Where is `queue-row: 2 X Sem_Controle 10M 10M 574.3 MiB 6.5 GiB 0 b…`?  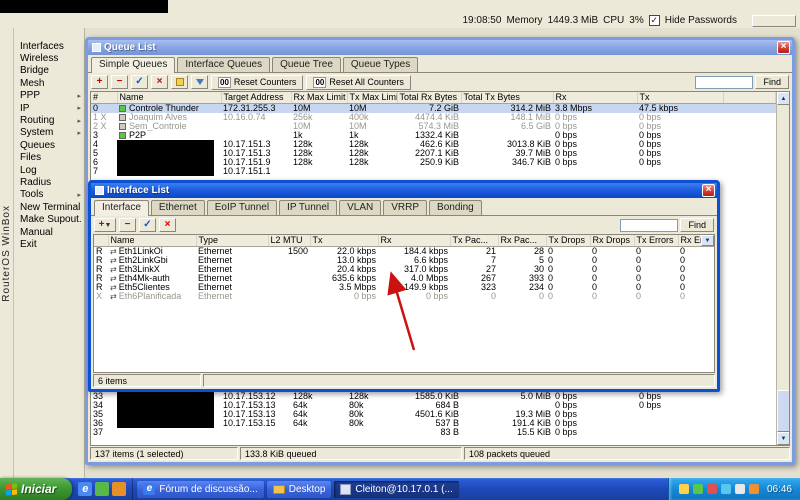
queue-row: 2 X Sem_Controle 10M 10M 574.3 MiB 6.5 GiB 0 b… is located at coordinates (433, 126).